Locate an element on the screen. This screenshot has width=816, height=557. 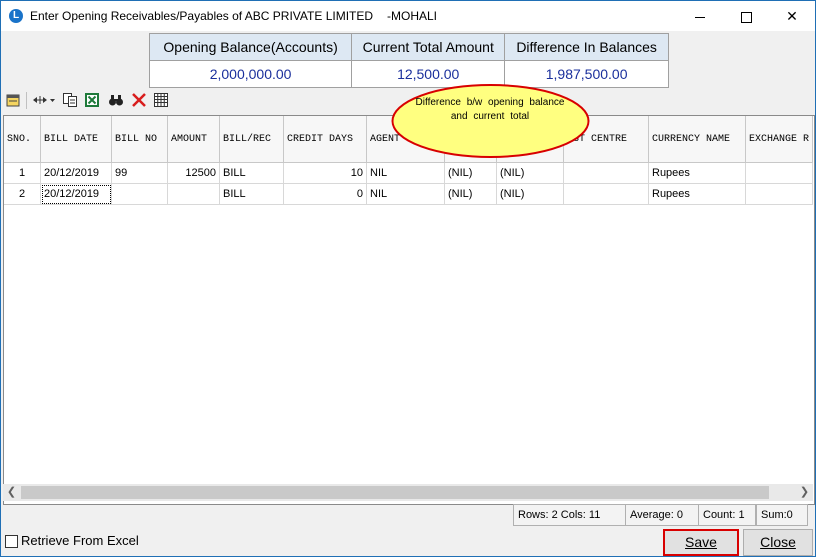
opening-balance-header: Opening Balance(Accounts) is located at coordinates (250, 47).